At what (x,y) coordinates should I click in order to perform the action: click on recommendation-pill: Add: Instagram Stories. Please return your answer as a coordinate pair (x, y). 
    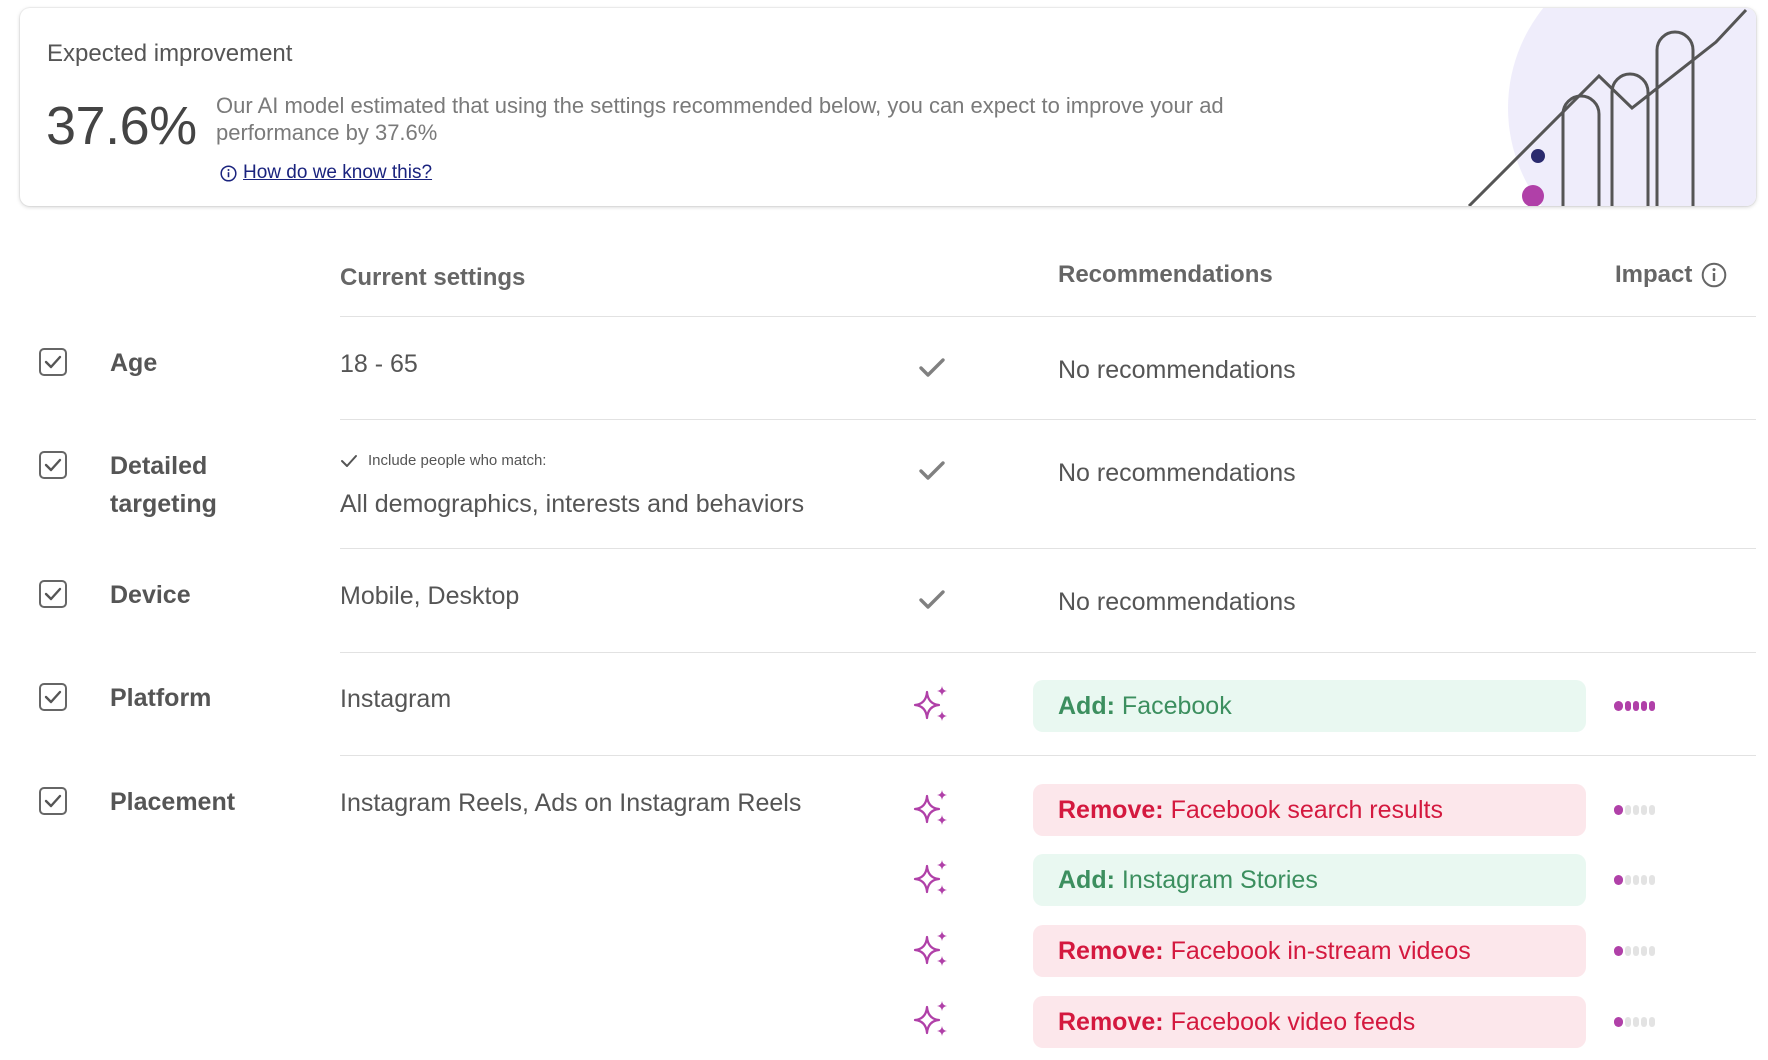
    Looking at the image, I should click on (1309, 880).